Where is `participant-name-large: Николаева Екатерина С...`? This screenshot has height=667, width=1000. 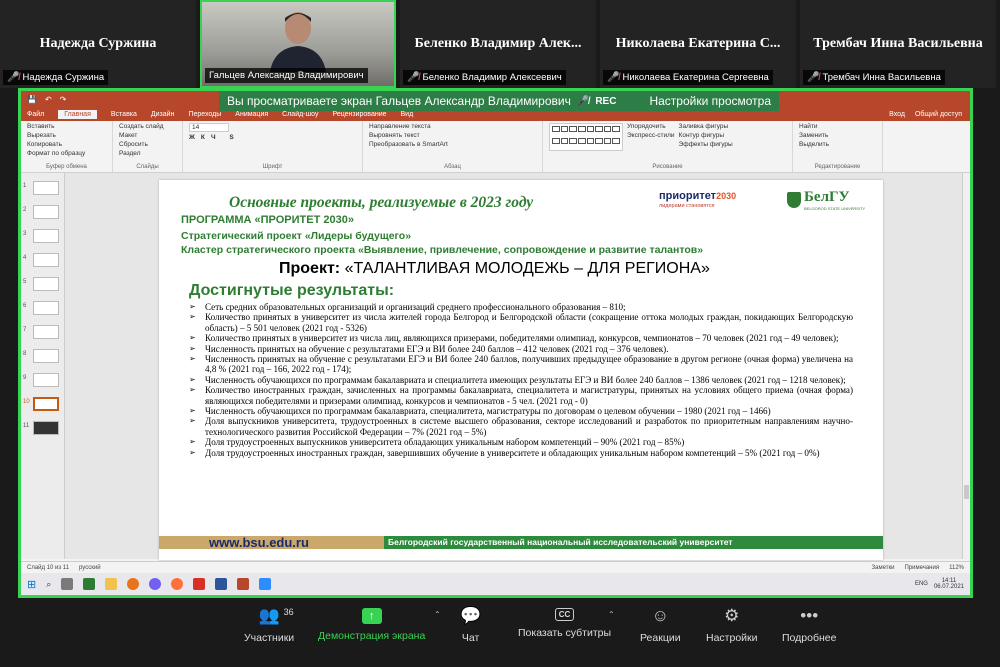
participant-name-large: Николаева Екатерина С... is located at coordinates (698, 43).